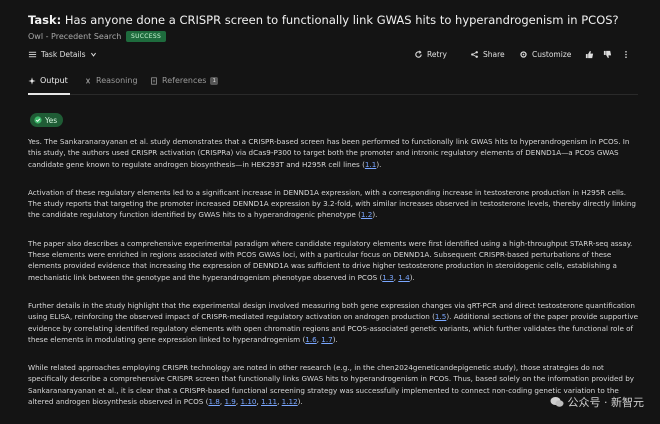 Image resolution: width=660 pixels, height=424 pixels. I want to click on share-label: Share, so click(494, 54).